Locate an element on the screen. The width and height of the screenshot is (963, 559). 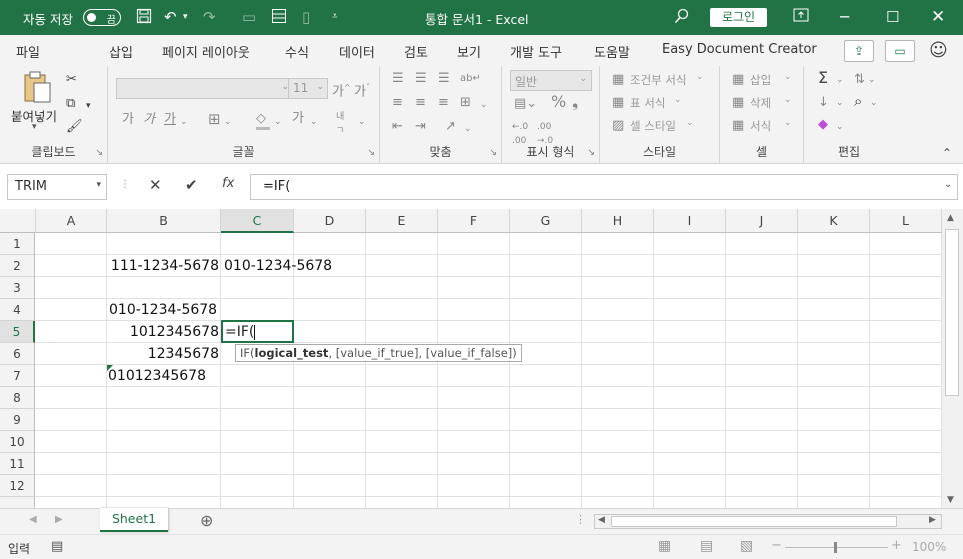
percent-icon: % is located at coordinates (558, 102).